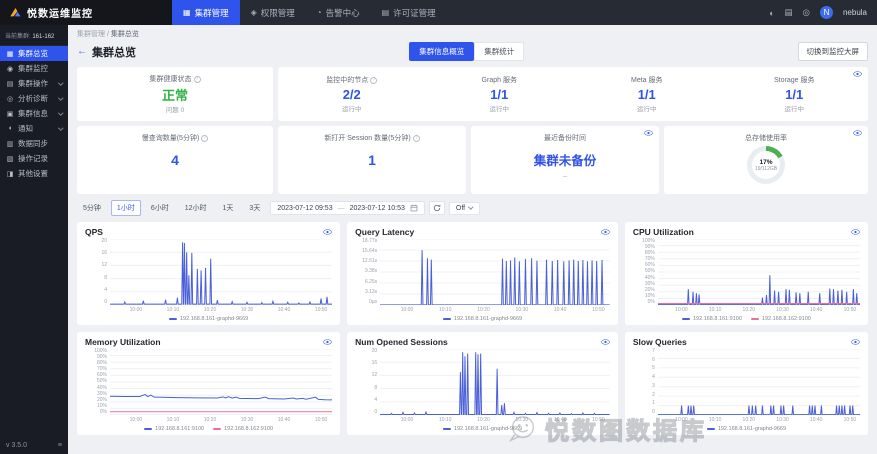 This screenshot has width=877, height=454. Describe the element at coordinates (196, 208) in the screenshot. I see `preset-12hour: 12小时` at that location.